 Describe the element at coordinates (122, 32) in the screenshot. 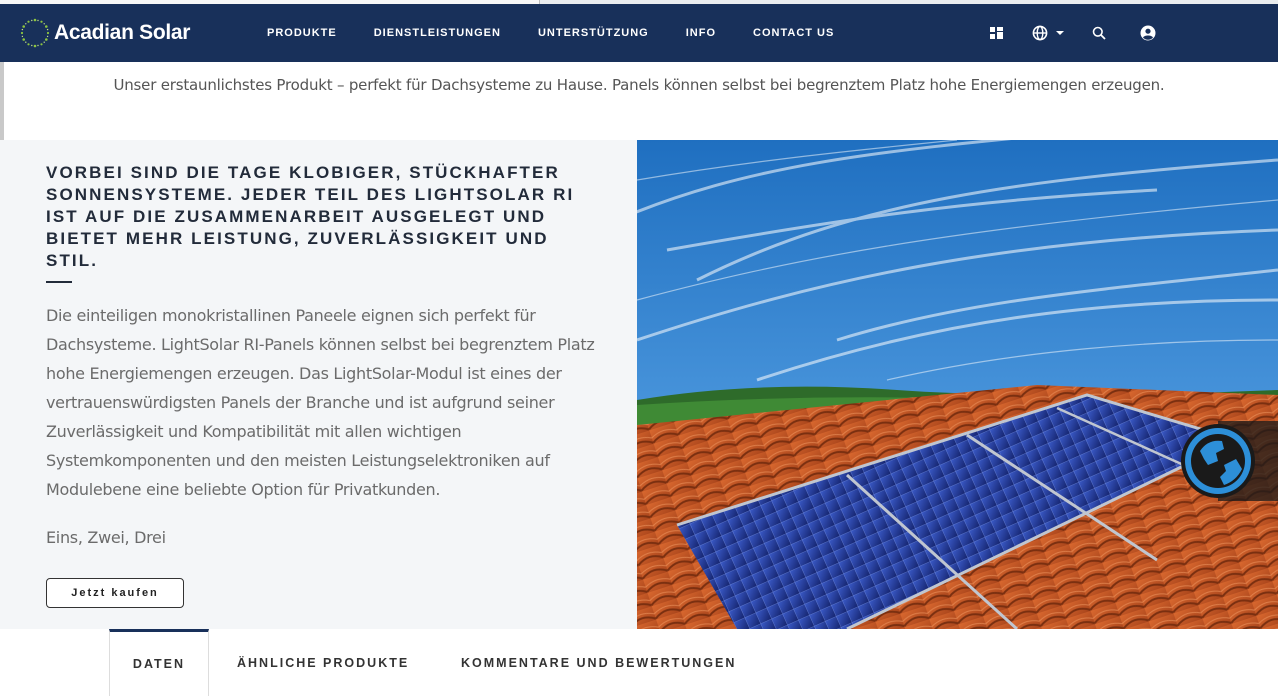

I see `brand-name: Acadian Solar` at that location.